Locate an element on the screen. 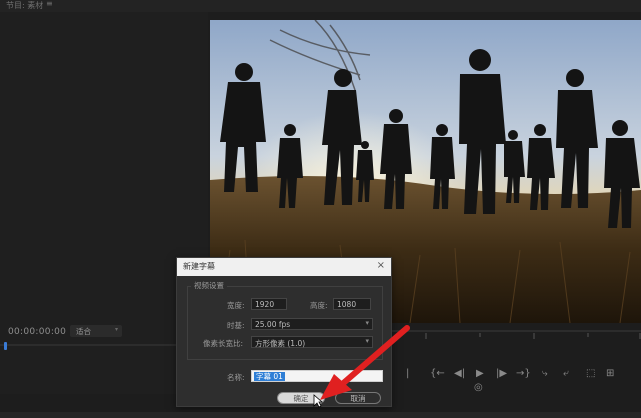 The image size is (641, 418). source-playhead is located at coordinates (5, 346).